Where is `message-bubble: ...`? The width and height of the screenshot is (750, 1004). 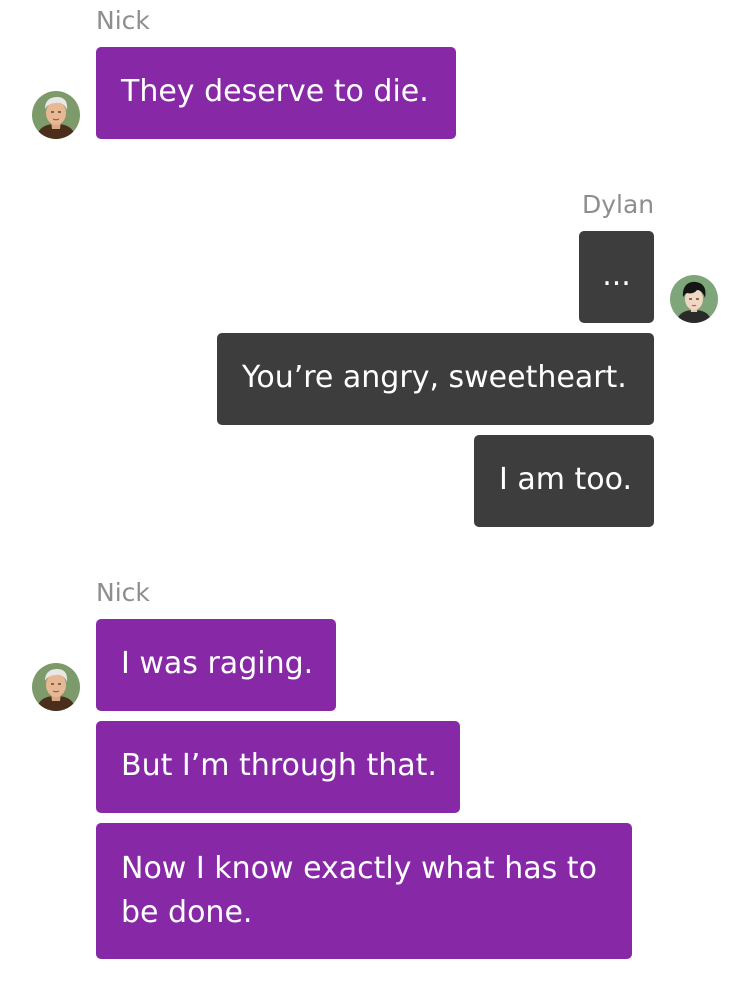
message-bubble: ... is located at coordinates (616, 277).